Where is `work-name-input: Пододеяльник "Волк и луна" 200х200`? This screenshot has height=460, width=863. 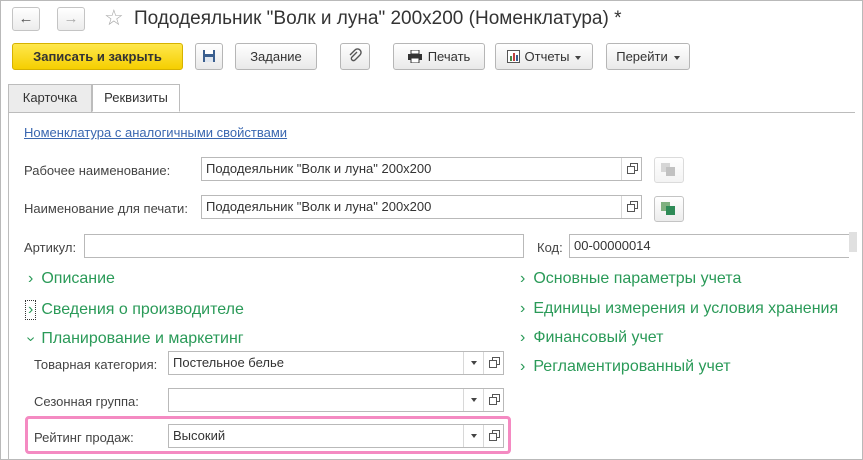
work-name-input: Пододеяльник "Волк и луна" 200х200 is located at coordinates (421, 169).